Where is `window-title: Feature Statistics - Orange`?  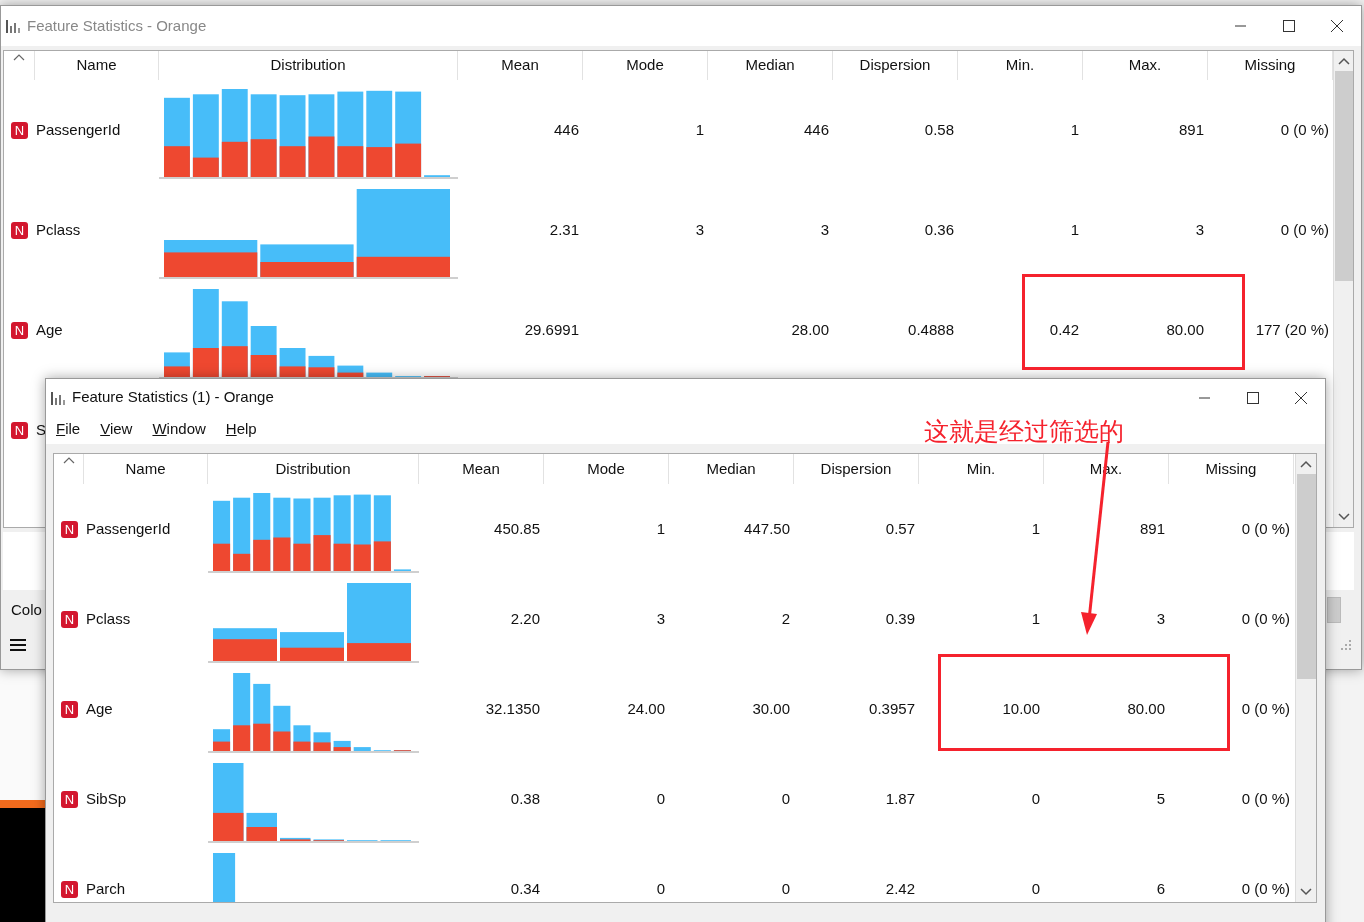 window-title: Feature Statistics - Orange is located at coordinates (117, 25).